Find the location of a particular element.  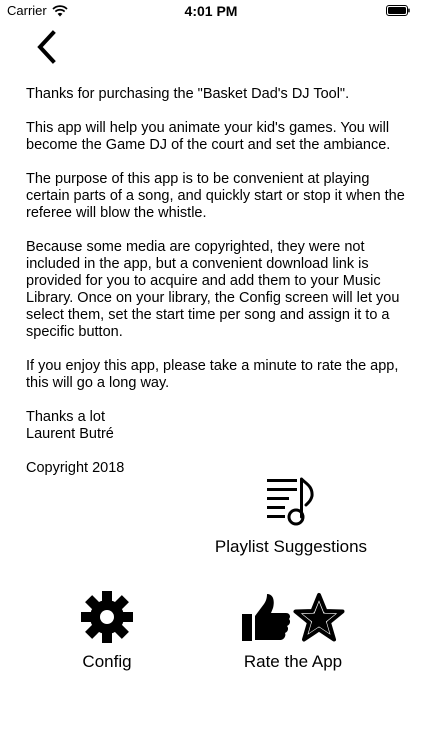

author-name: Laurent Butré is located at coordinates (70, 434).